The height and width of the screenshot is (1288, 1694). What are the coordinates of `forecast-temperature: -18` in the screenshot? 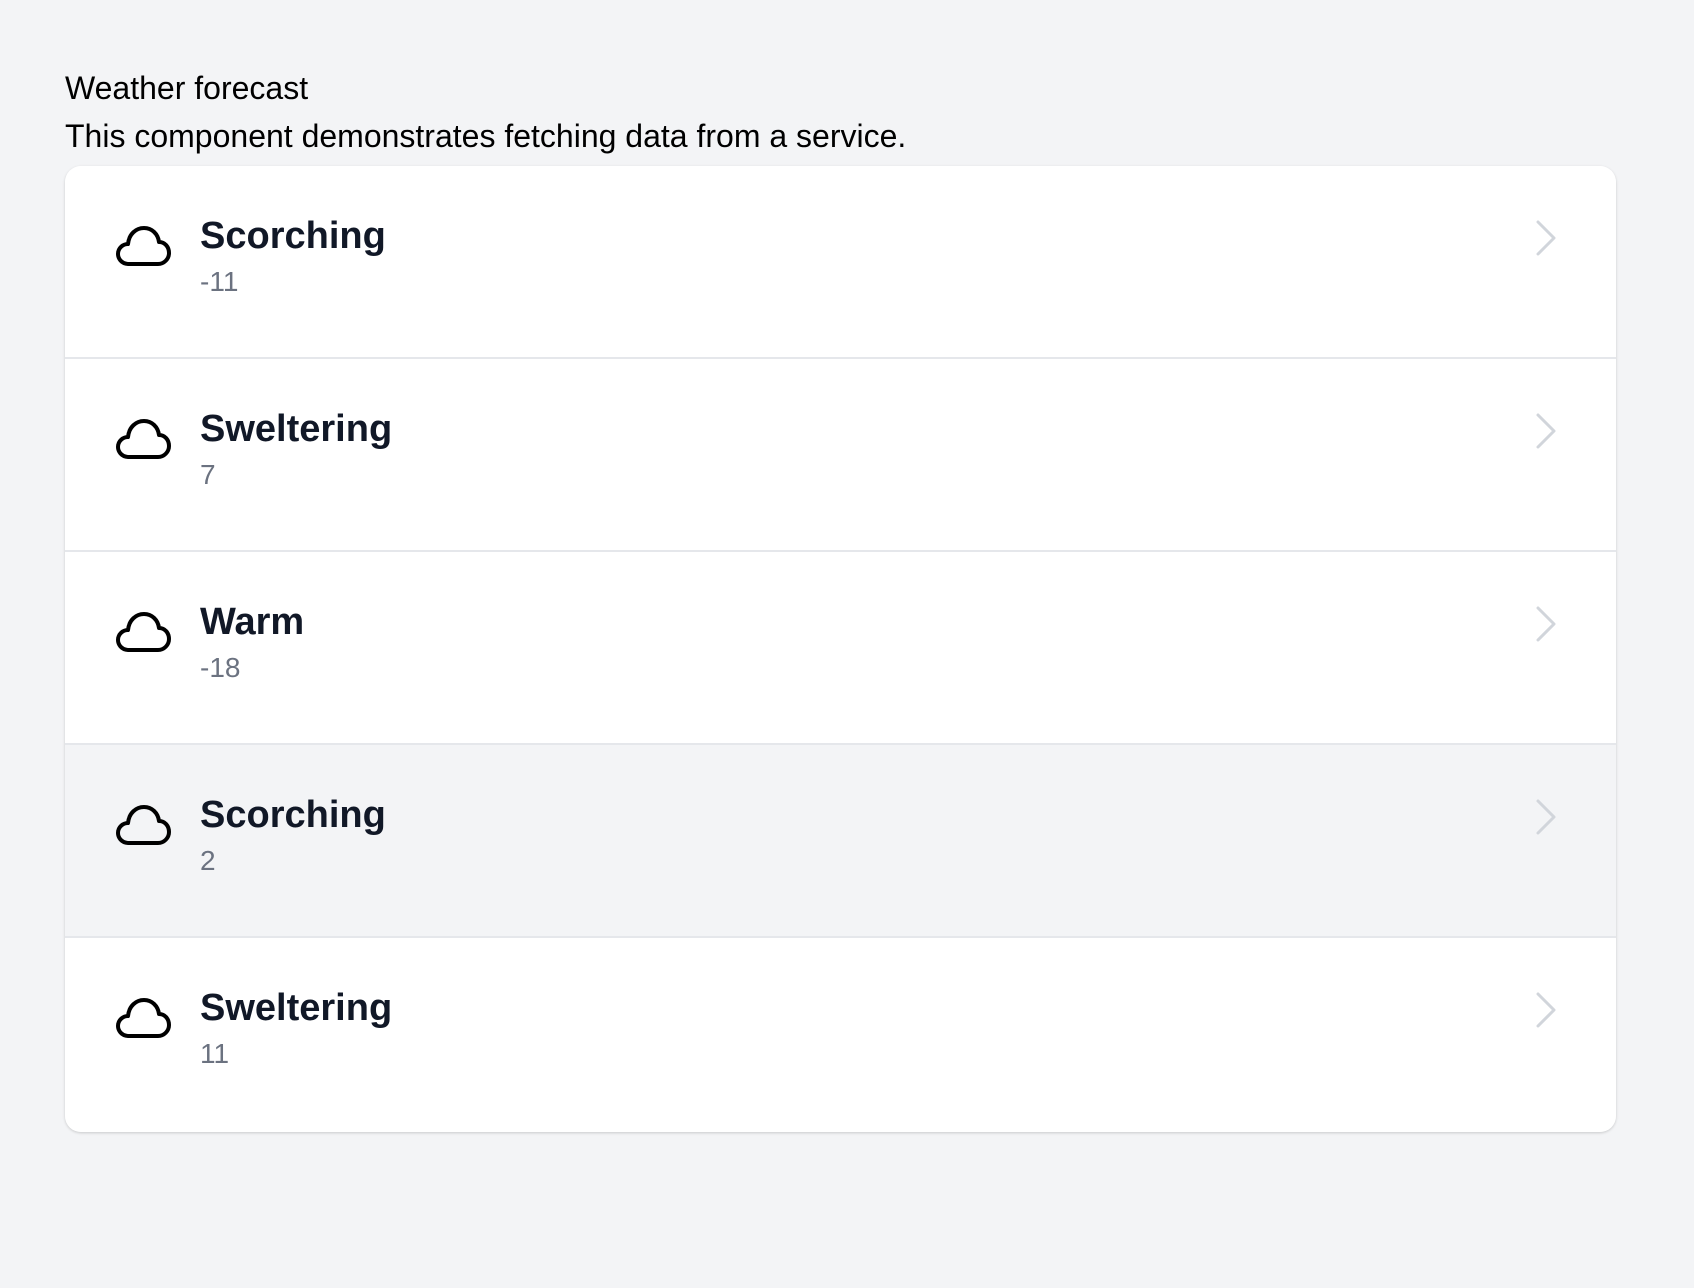 It's located at (220, 667).